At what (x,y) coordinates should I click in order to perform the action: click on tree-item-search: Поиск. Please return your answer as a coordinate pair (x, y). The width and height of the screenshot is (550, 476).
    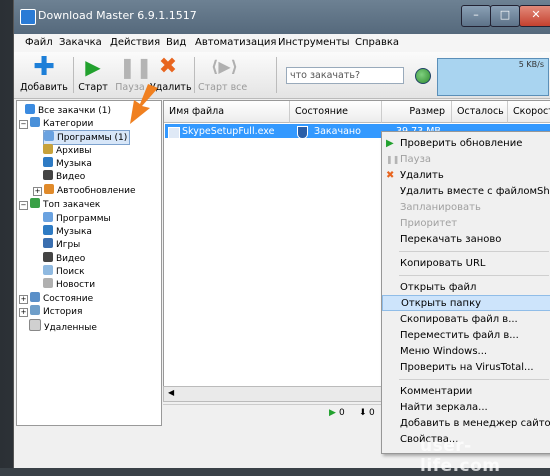
    Looking at the image, I should click on (64, 271).